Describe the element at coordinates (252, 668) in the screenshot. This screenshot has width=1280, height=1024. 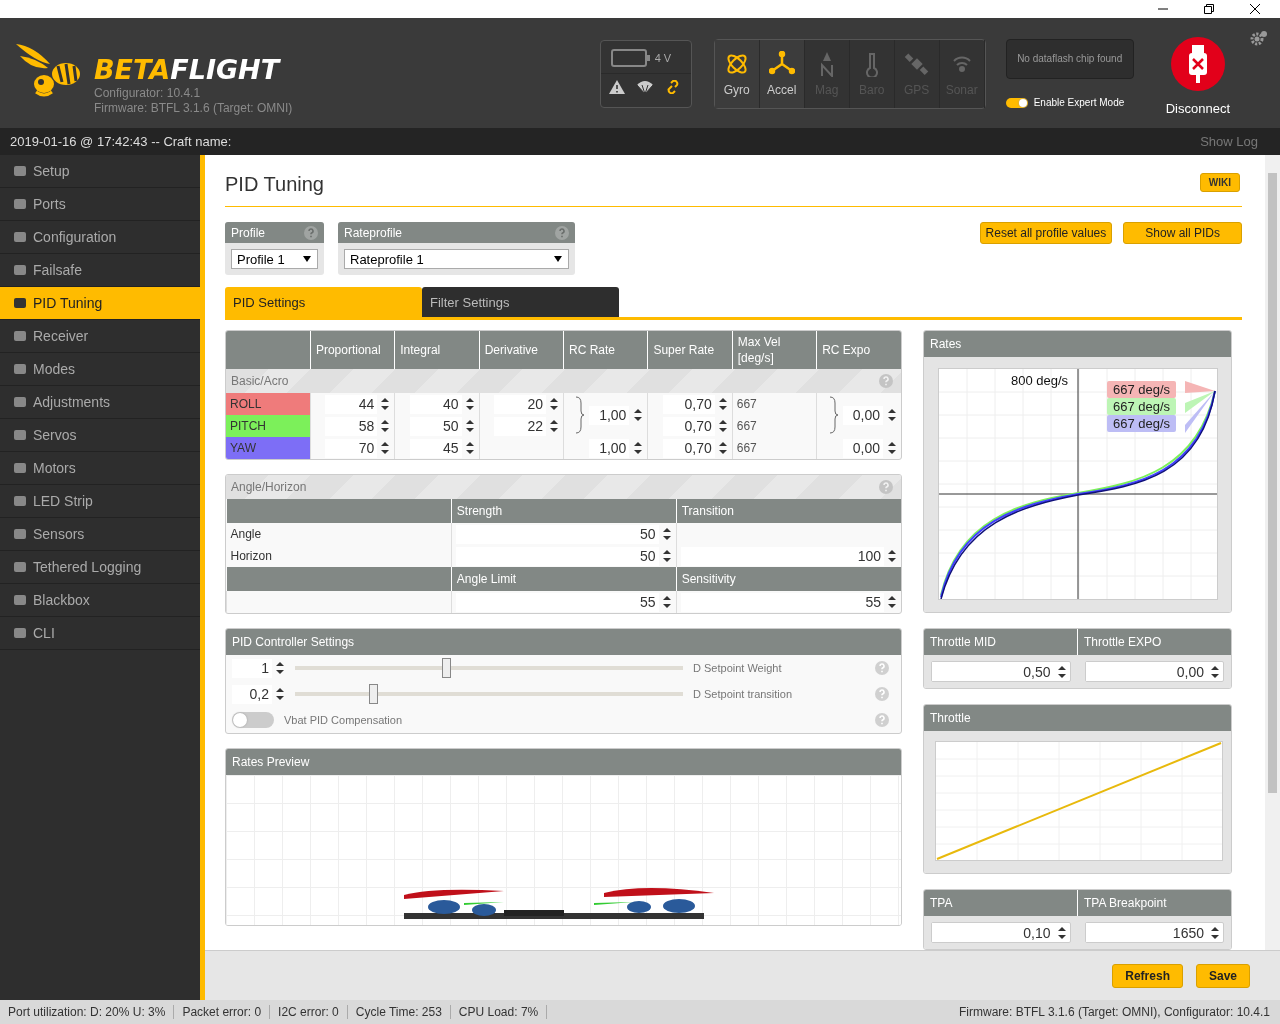
I see `number-field: 1` at that location.